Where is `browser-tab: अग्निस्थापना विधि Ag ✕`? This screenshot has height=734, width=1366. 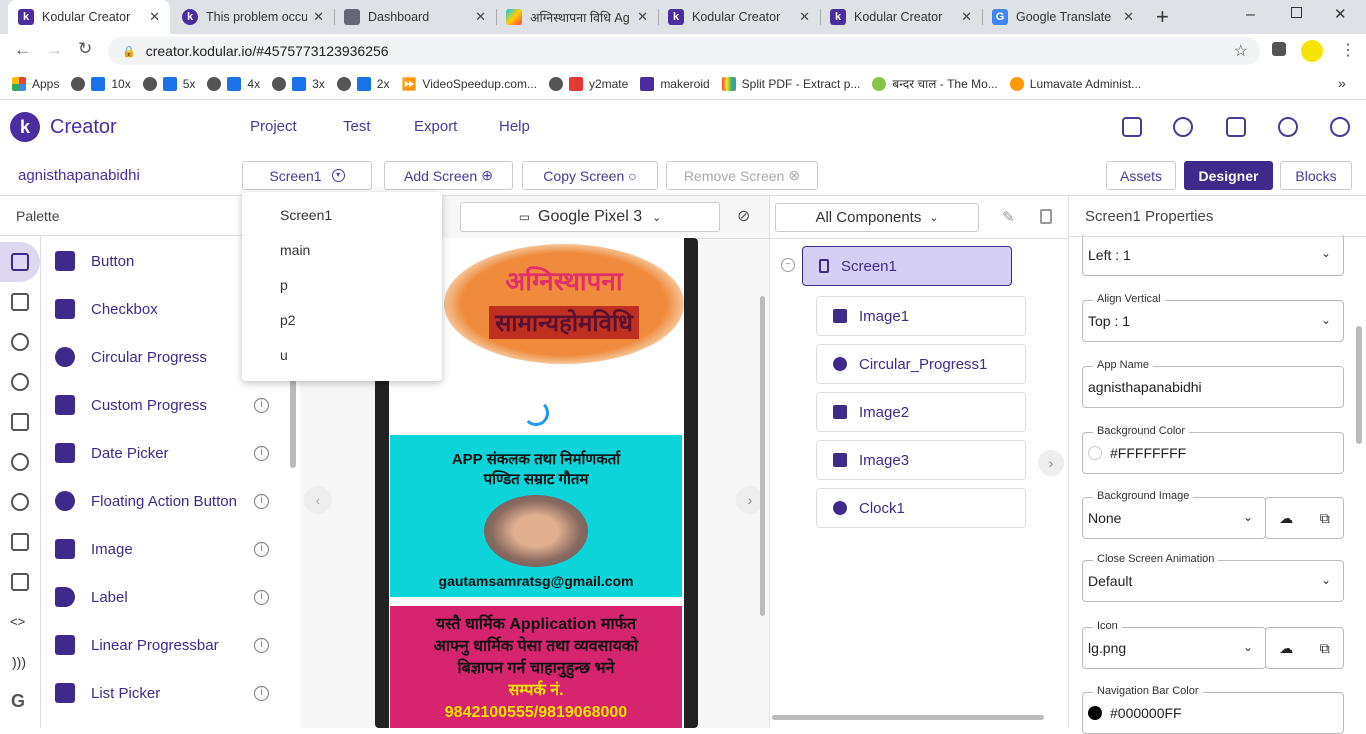 browser-tab: अग्निस्थापना विधि Ag ✕ is located at coordinates (577, 17).